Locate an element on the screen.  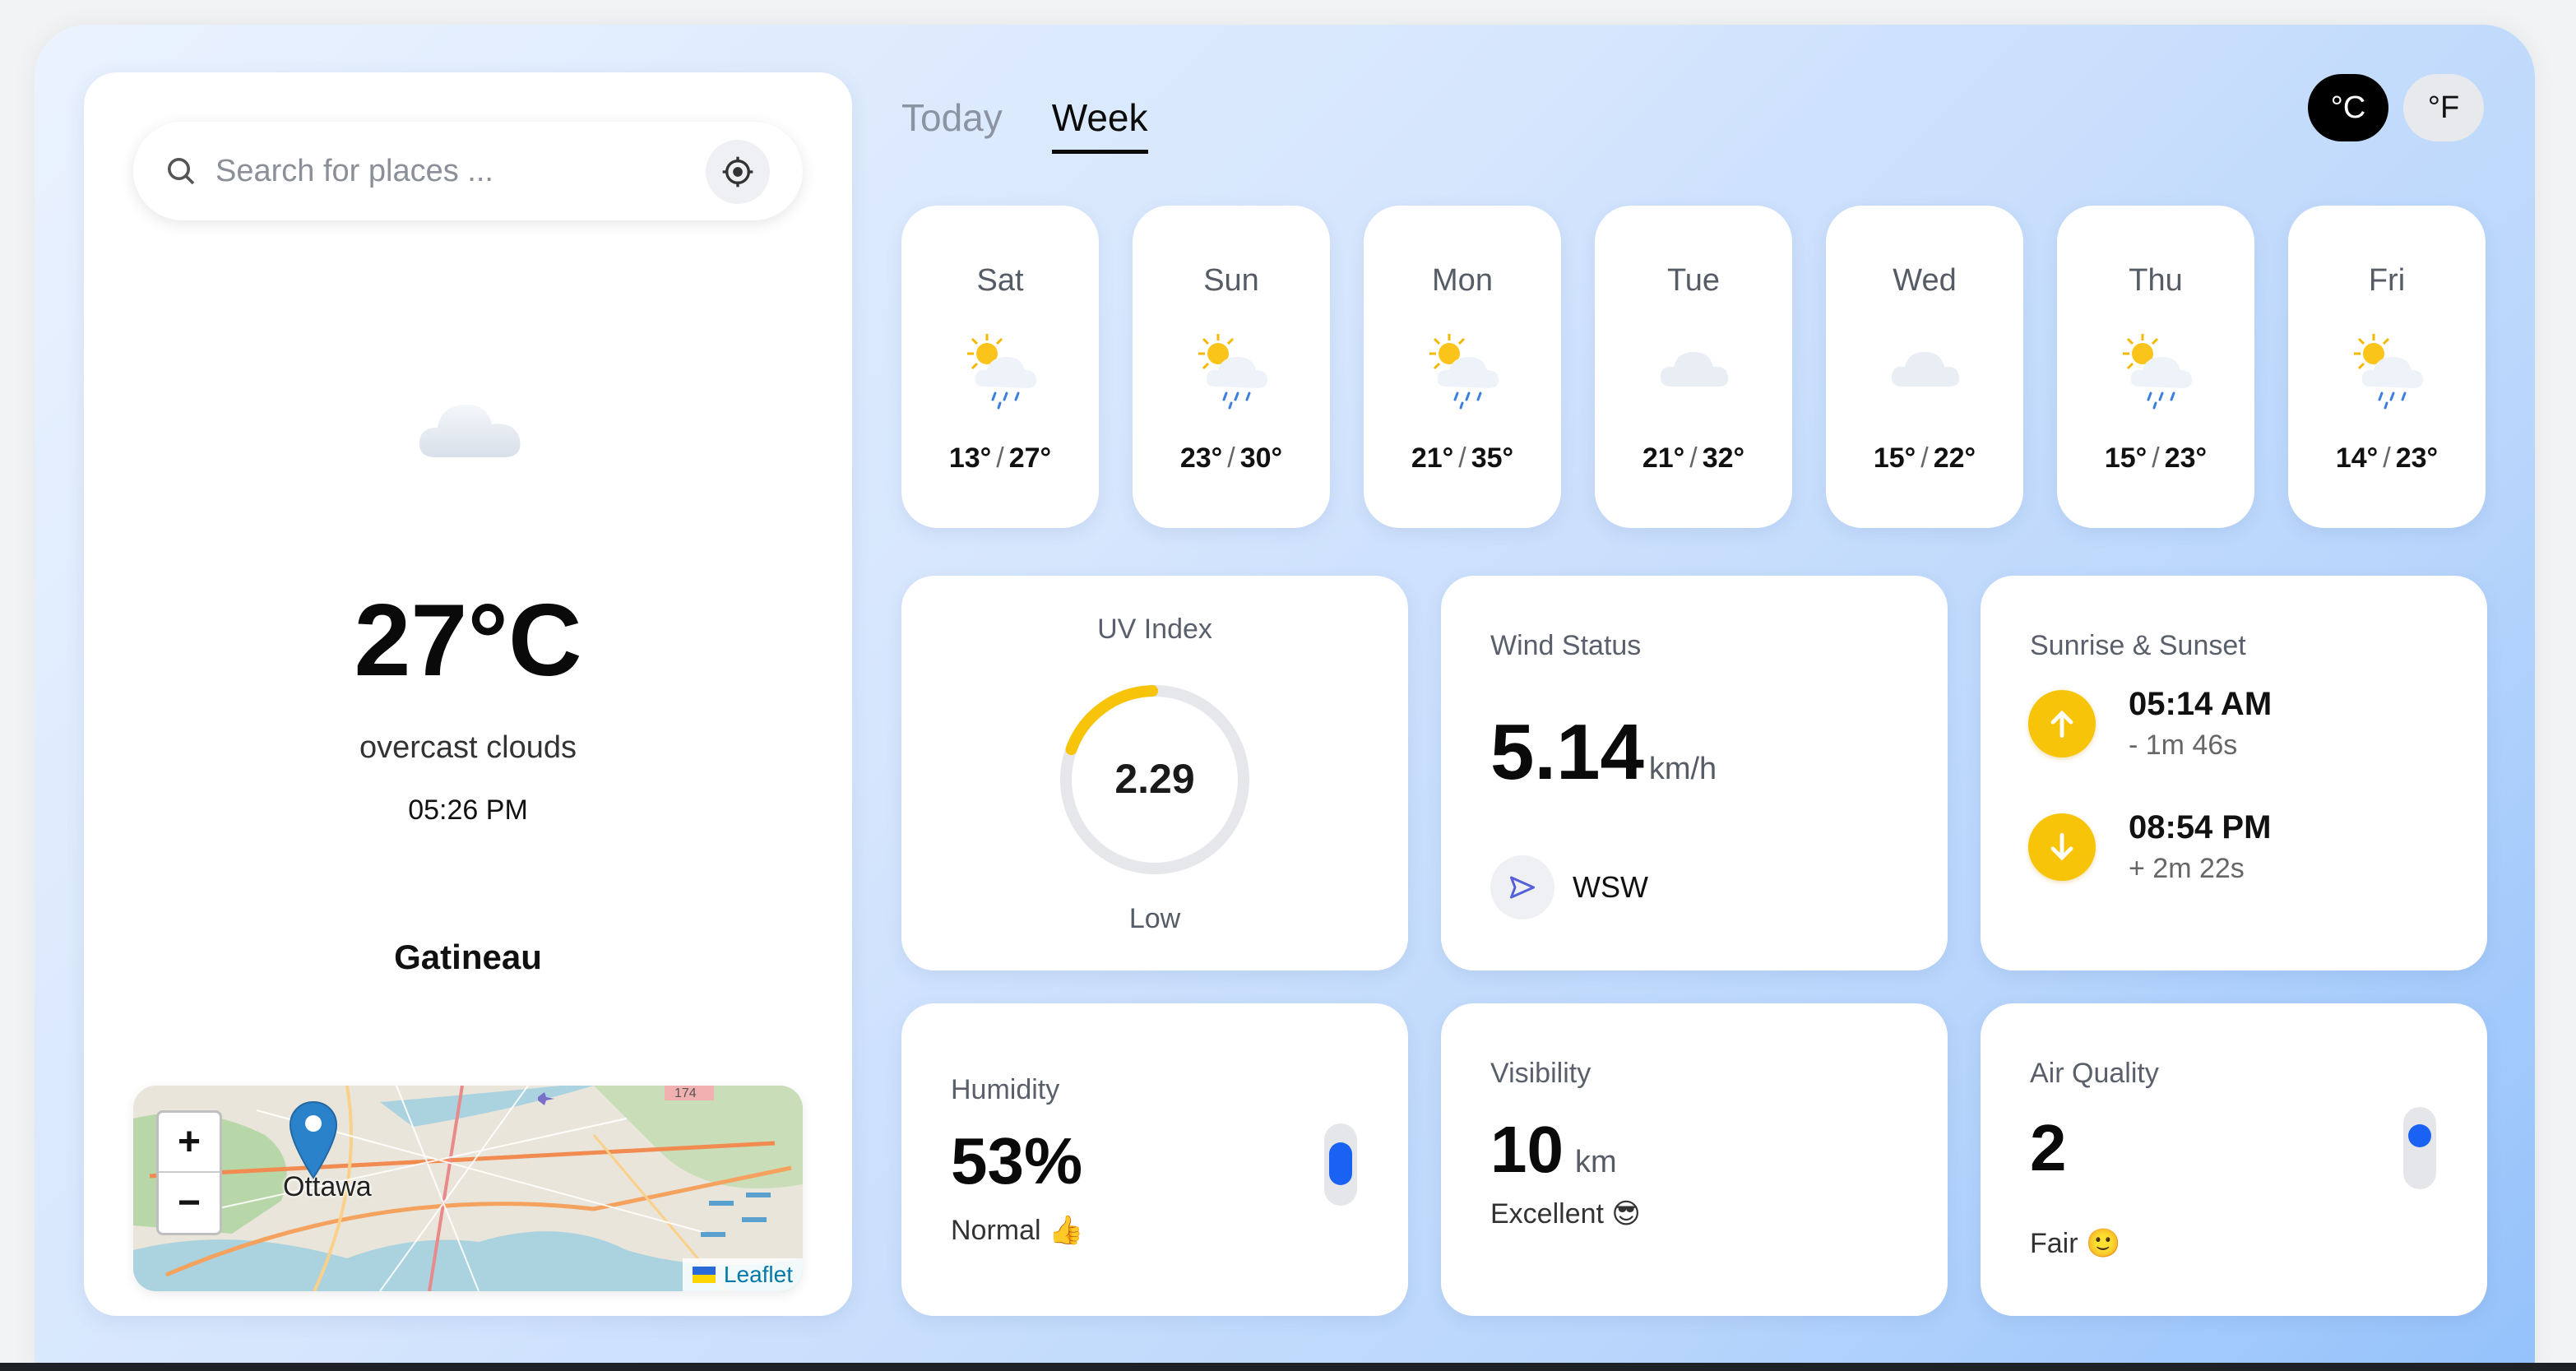
air-quality-card: Air Quality 2 Fair 🙂 is located at coordinates (2234, 1160).